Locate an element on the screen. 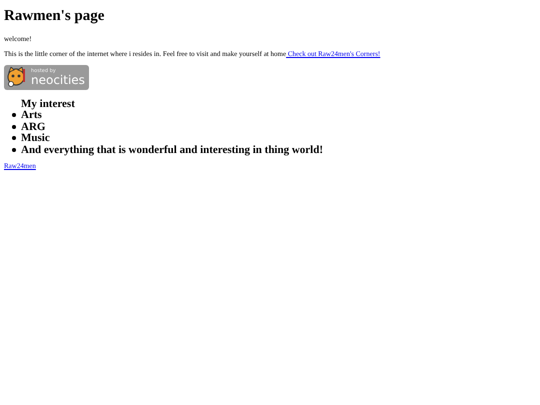  interest-heading: My interest is located at coordinates (48, 104).